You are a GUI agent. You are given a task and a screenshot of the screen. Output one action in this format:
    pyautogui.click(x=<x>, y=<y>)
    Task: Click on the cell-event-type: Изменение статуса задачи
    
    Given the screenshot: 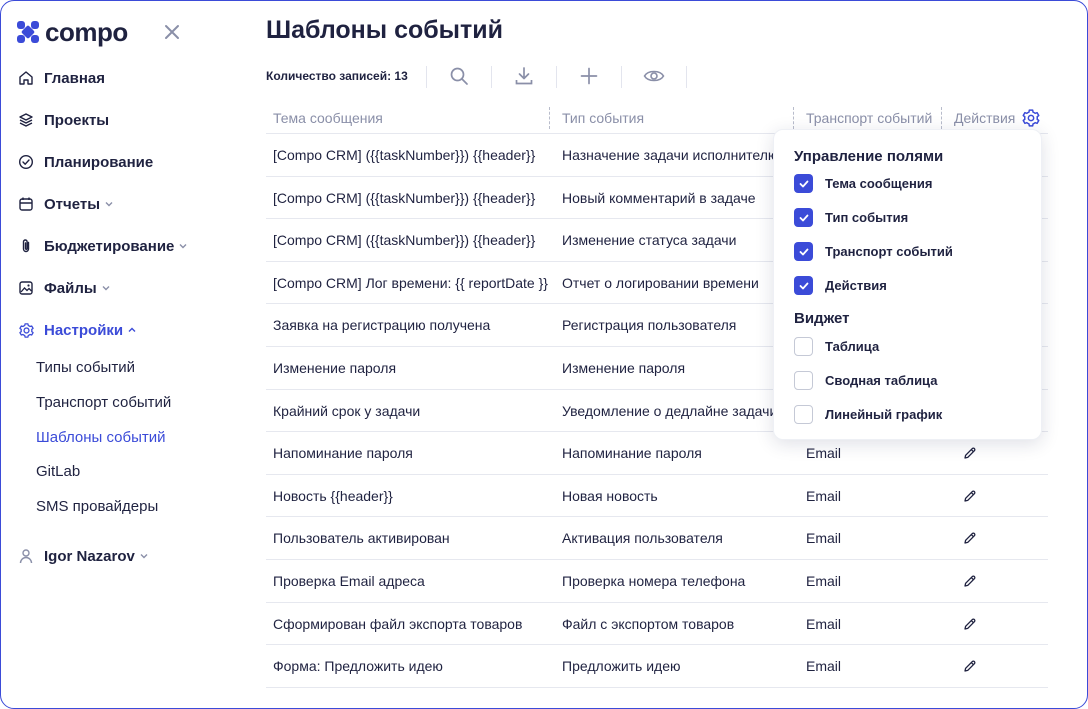 What is the action you would take?
    pyautogui.click(x=649, y=240)
    